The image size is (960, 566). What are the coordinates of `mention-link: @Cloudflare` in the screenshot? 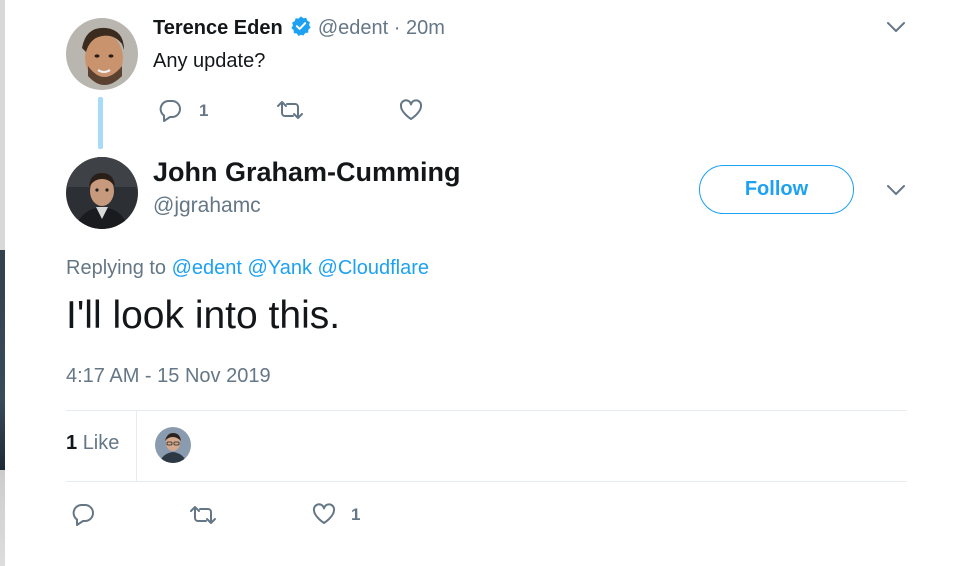 It's located at (373, 268).